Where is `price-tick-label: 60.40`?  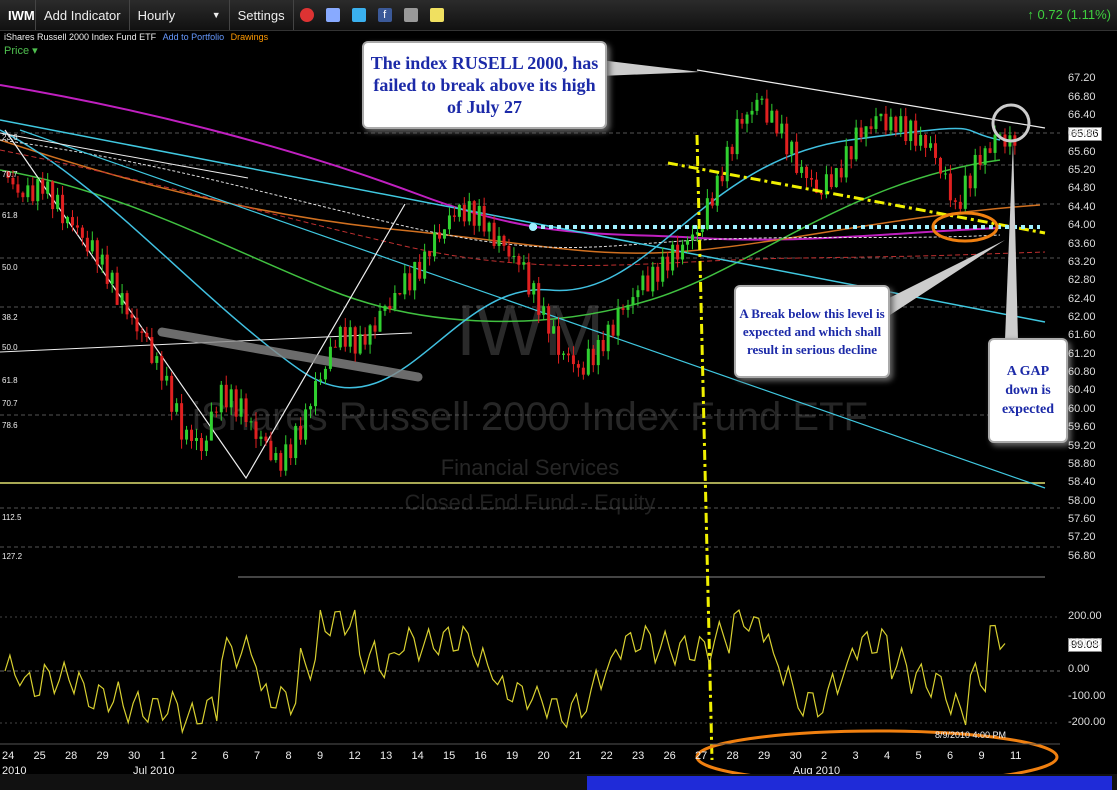 price-tick-label: 60.40 is located at coordinates (1082, 390).